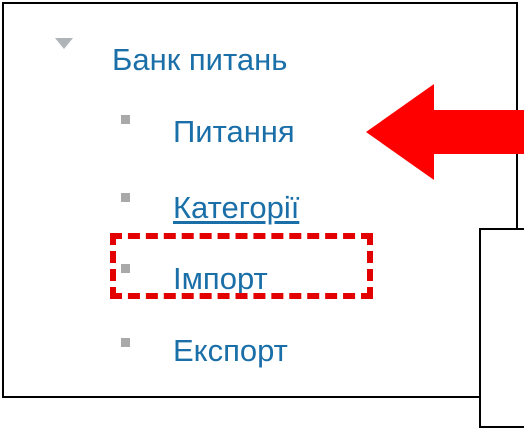  What do you see at coordinates (236, 208) in the screenshot?
I see `menu-item-categories: Категорії` at bounding box center [236, 208].